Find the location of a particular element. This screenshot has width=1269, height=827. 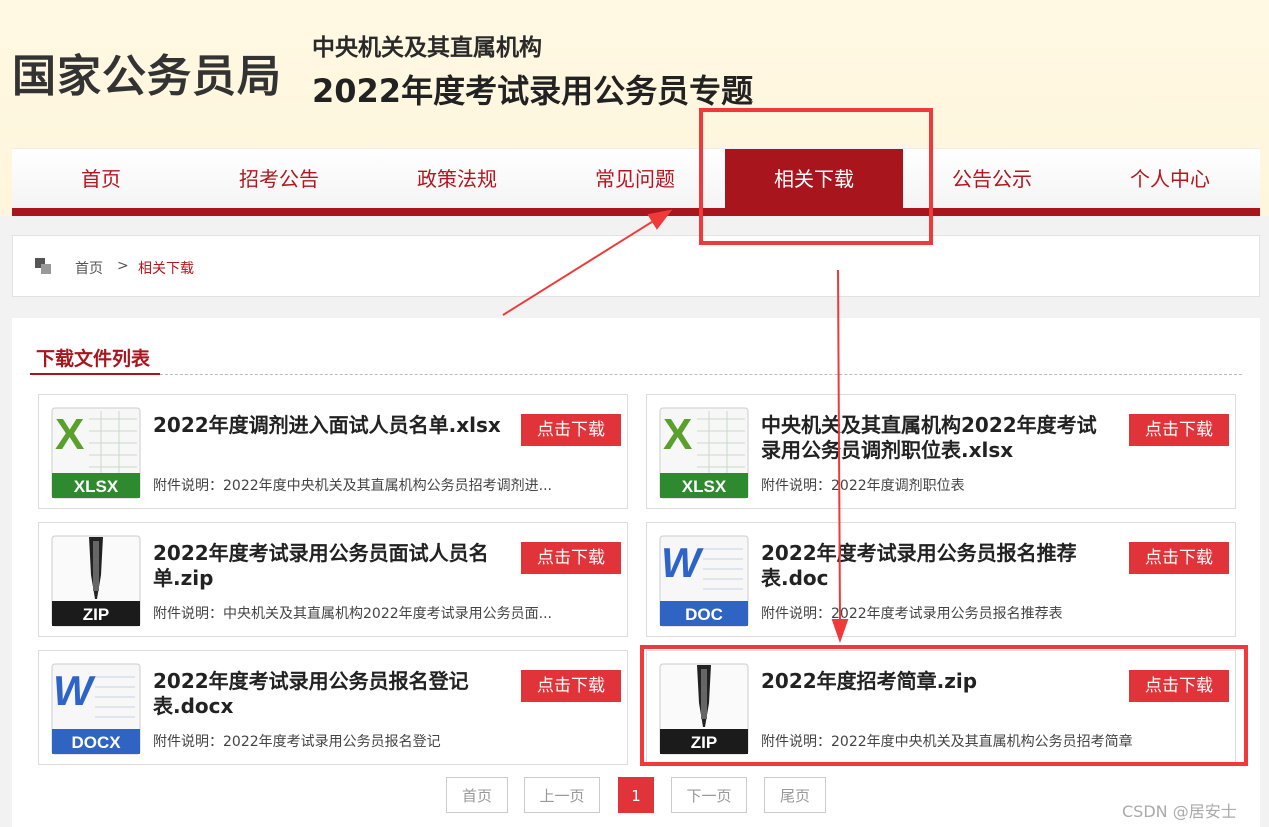

site-logo: 国家公务员局 is located at coordinates (147, 72).